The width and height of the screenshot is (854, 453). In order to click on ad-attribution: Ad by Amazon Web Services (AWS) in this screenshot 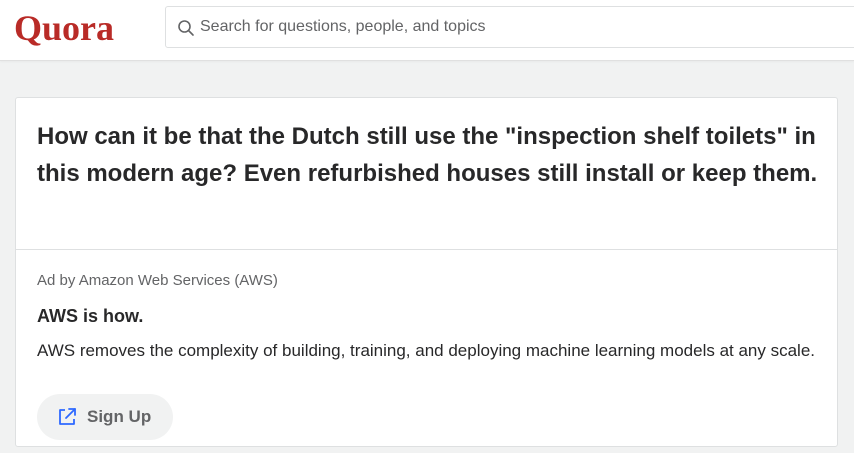, I will do `click(157, 280)`.